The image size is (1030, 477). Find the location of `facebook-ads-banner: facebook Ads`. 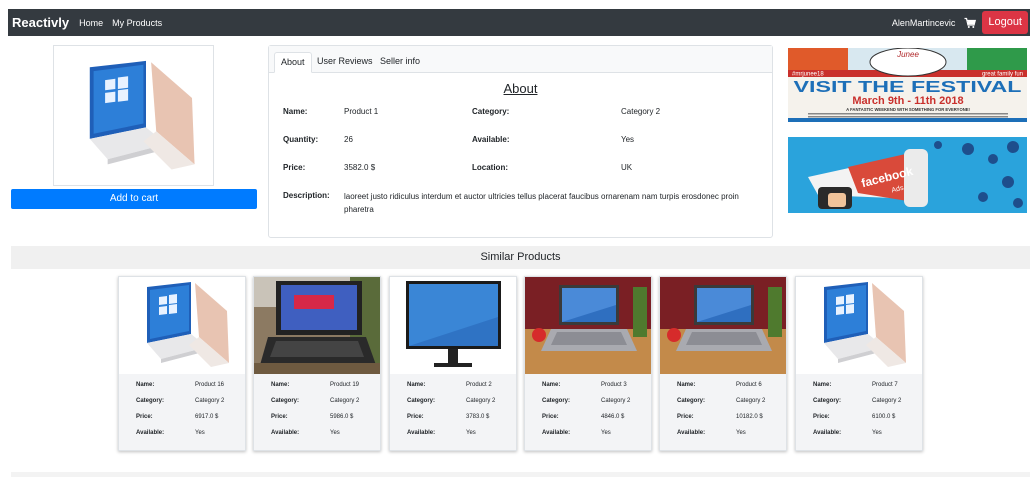

facebook-ads-banner: facebook Ads is located at coordinates (907, 175).